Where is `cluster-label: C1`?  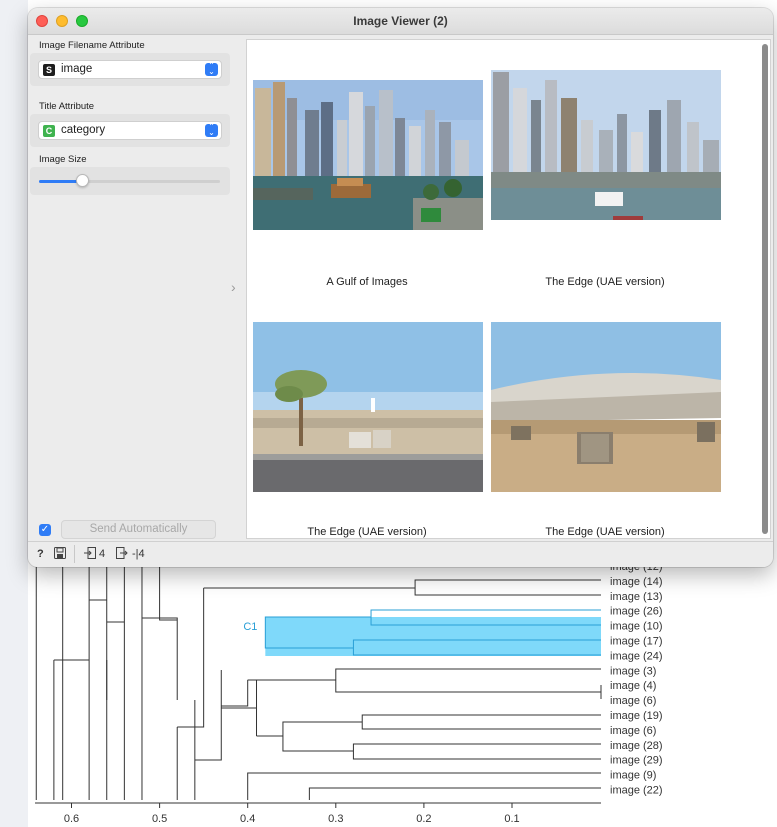 cluster-label: C1 is located at coordinates (250, 627).